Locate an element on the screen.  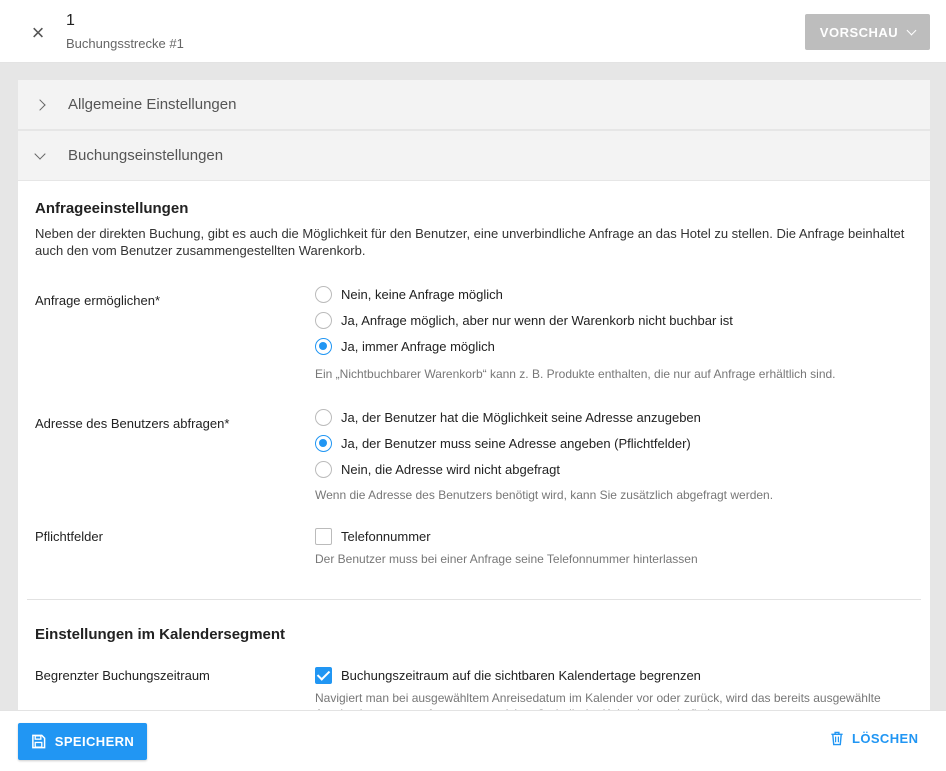
limit-period-label: Begrenzter Buchungszeitraum is located at coordinates (122, 675).